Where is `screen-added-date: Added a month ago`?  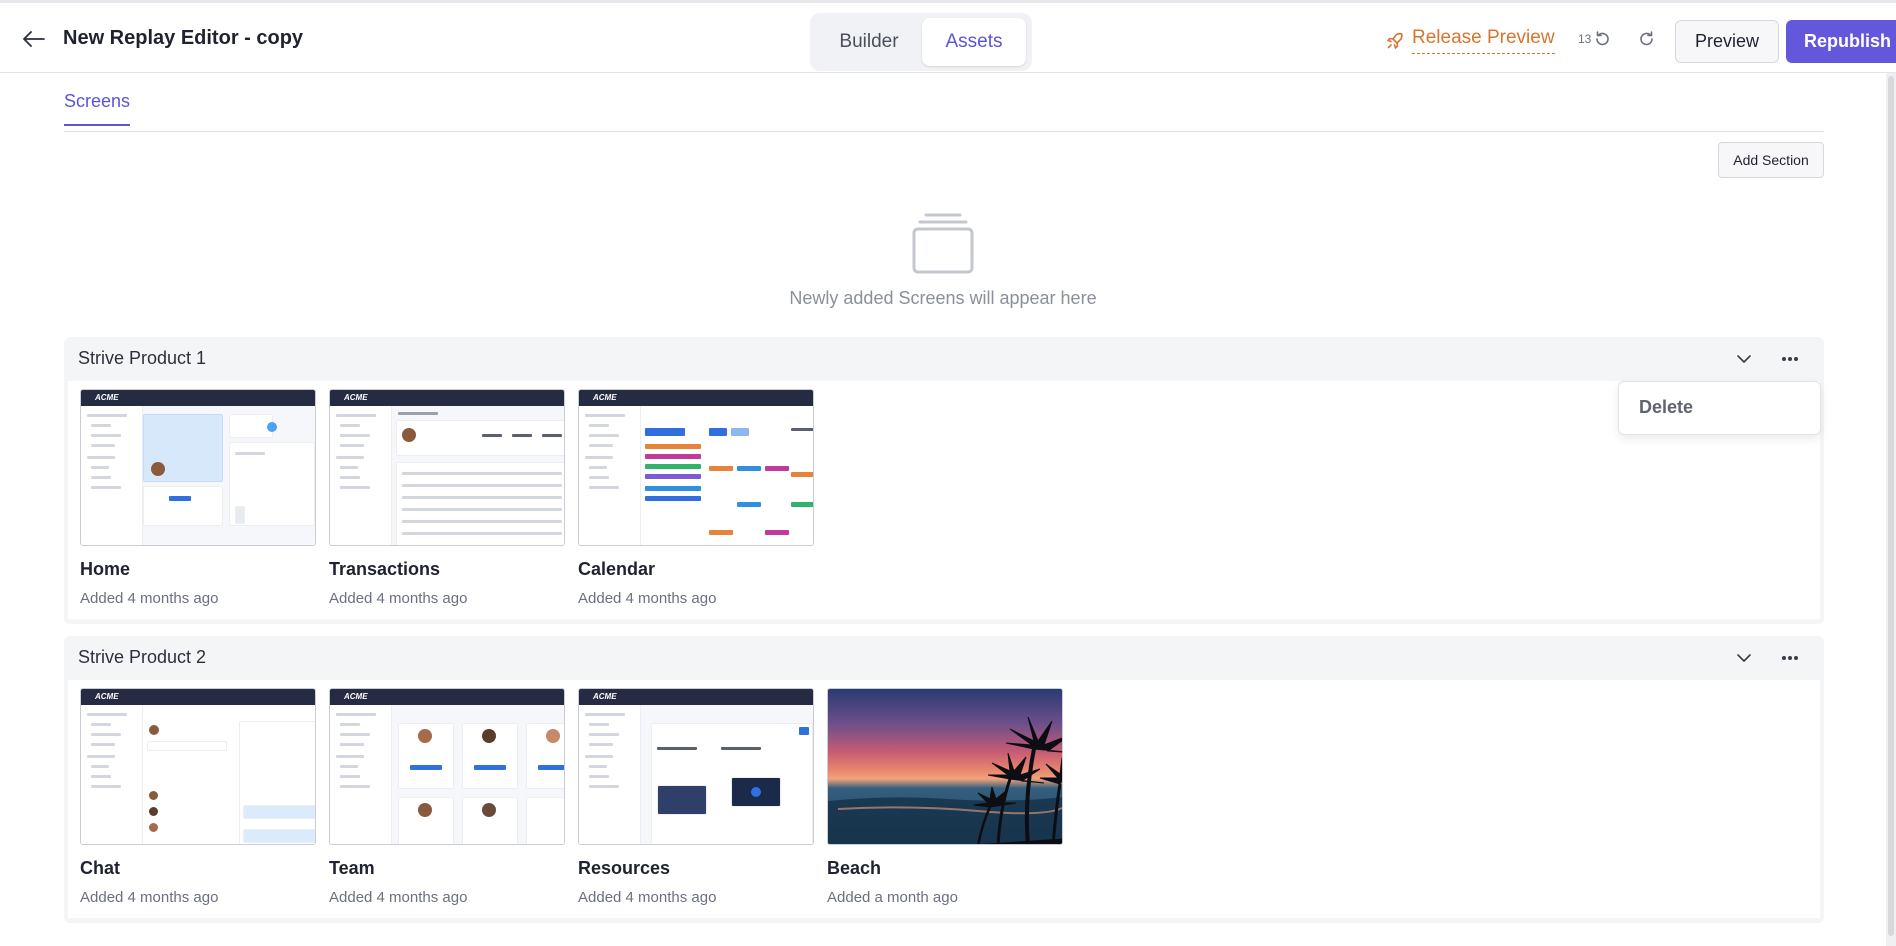
screen-added-date: Added a month ago is located at coordinates (892, 897).